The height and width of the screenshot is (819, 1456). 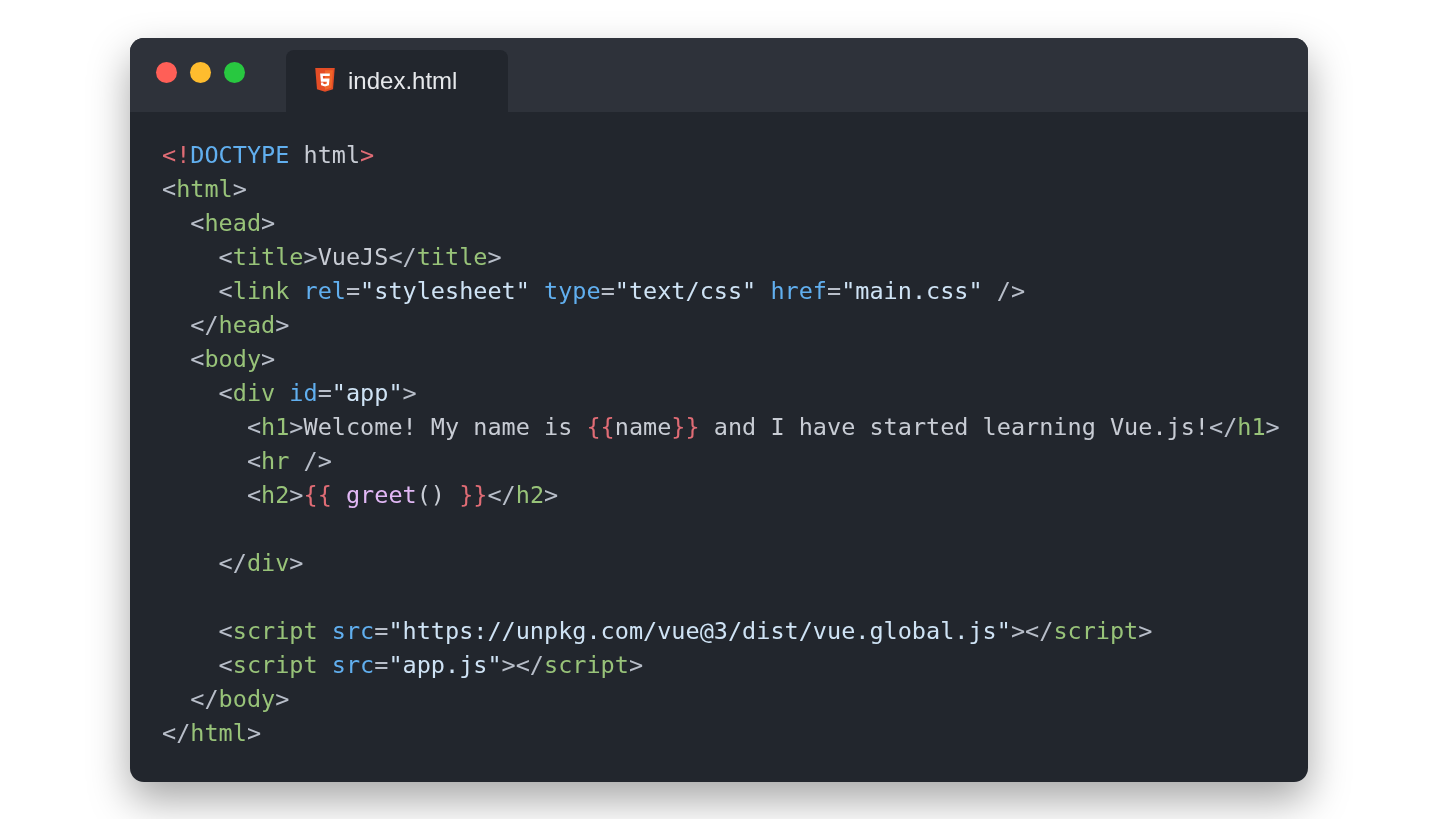 What do you see at coordinates (402, 495) in the screenshot?
I see `code-line: <h2>{{ greet() }}</h2>` at bounding box center [402, 495].